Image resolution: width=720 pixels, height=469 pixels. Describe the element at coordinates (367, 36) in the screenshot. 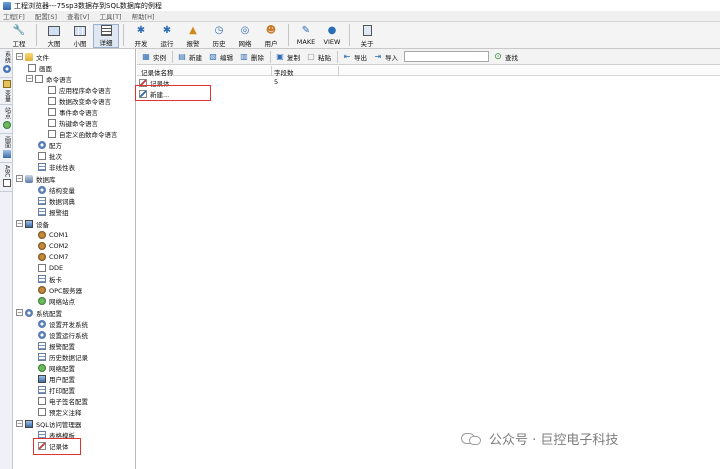

I see `tool-about-button: 关于` at that location.